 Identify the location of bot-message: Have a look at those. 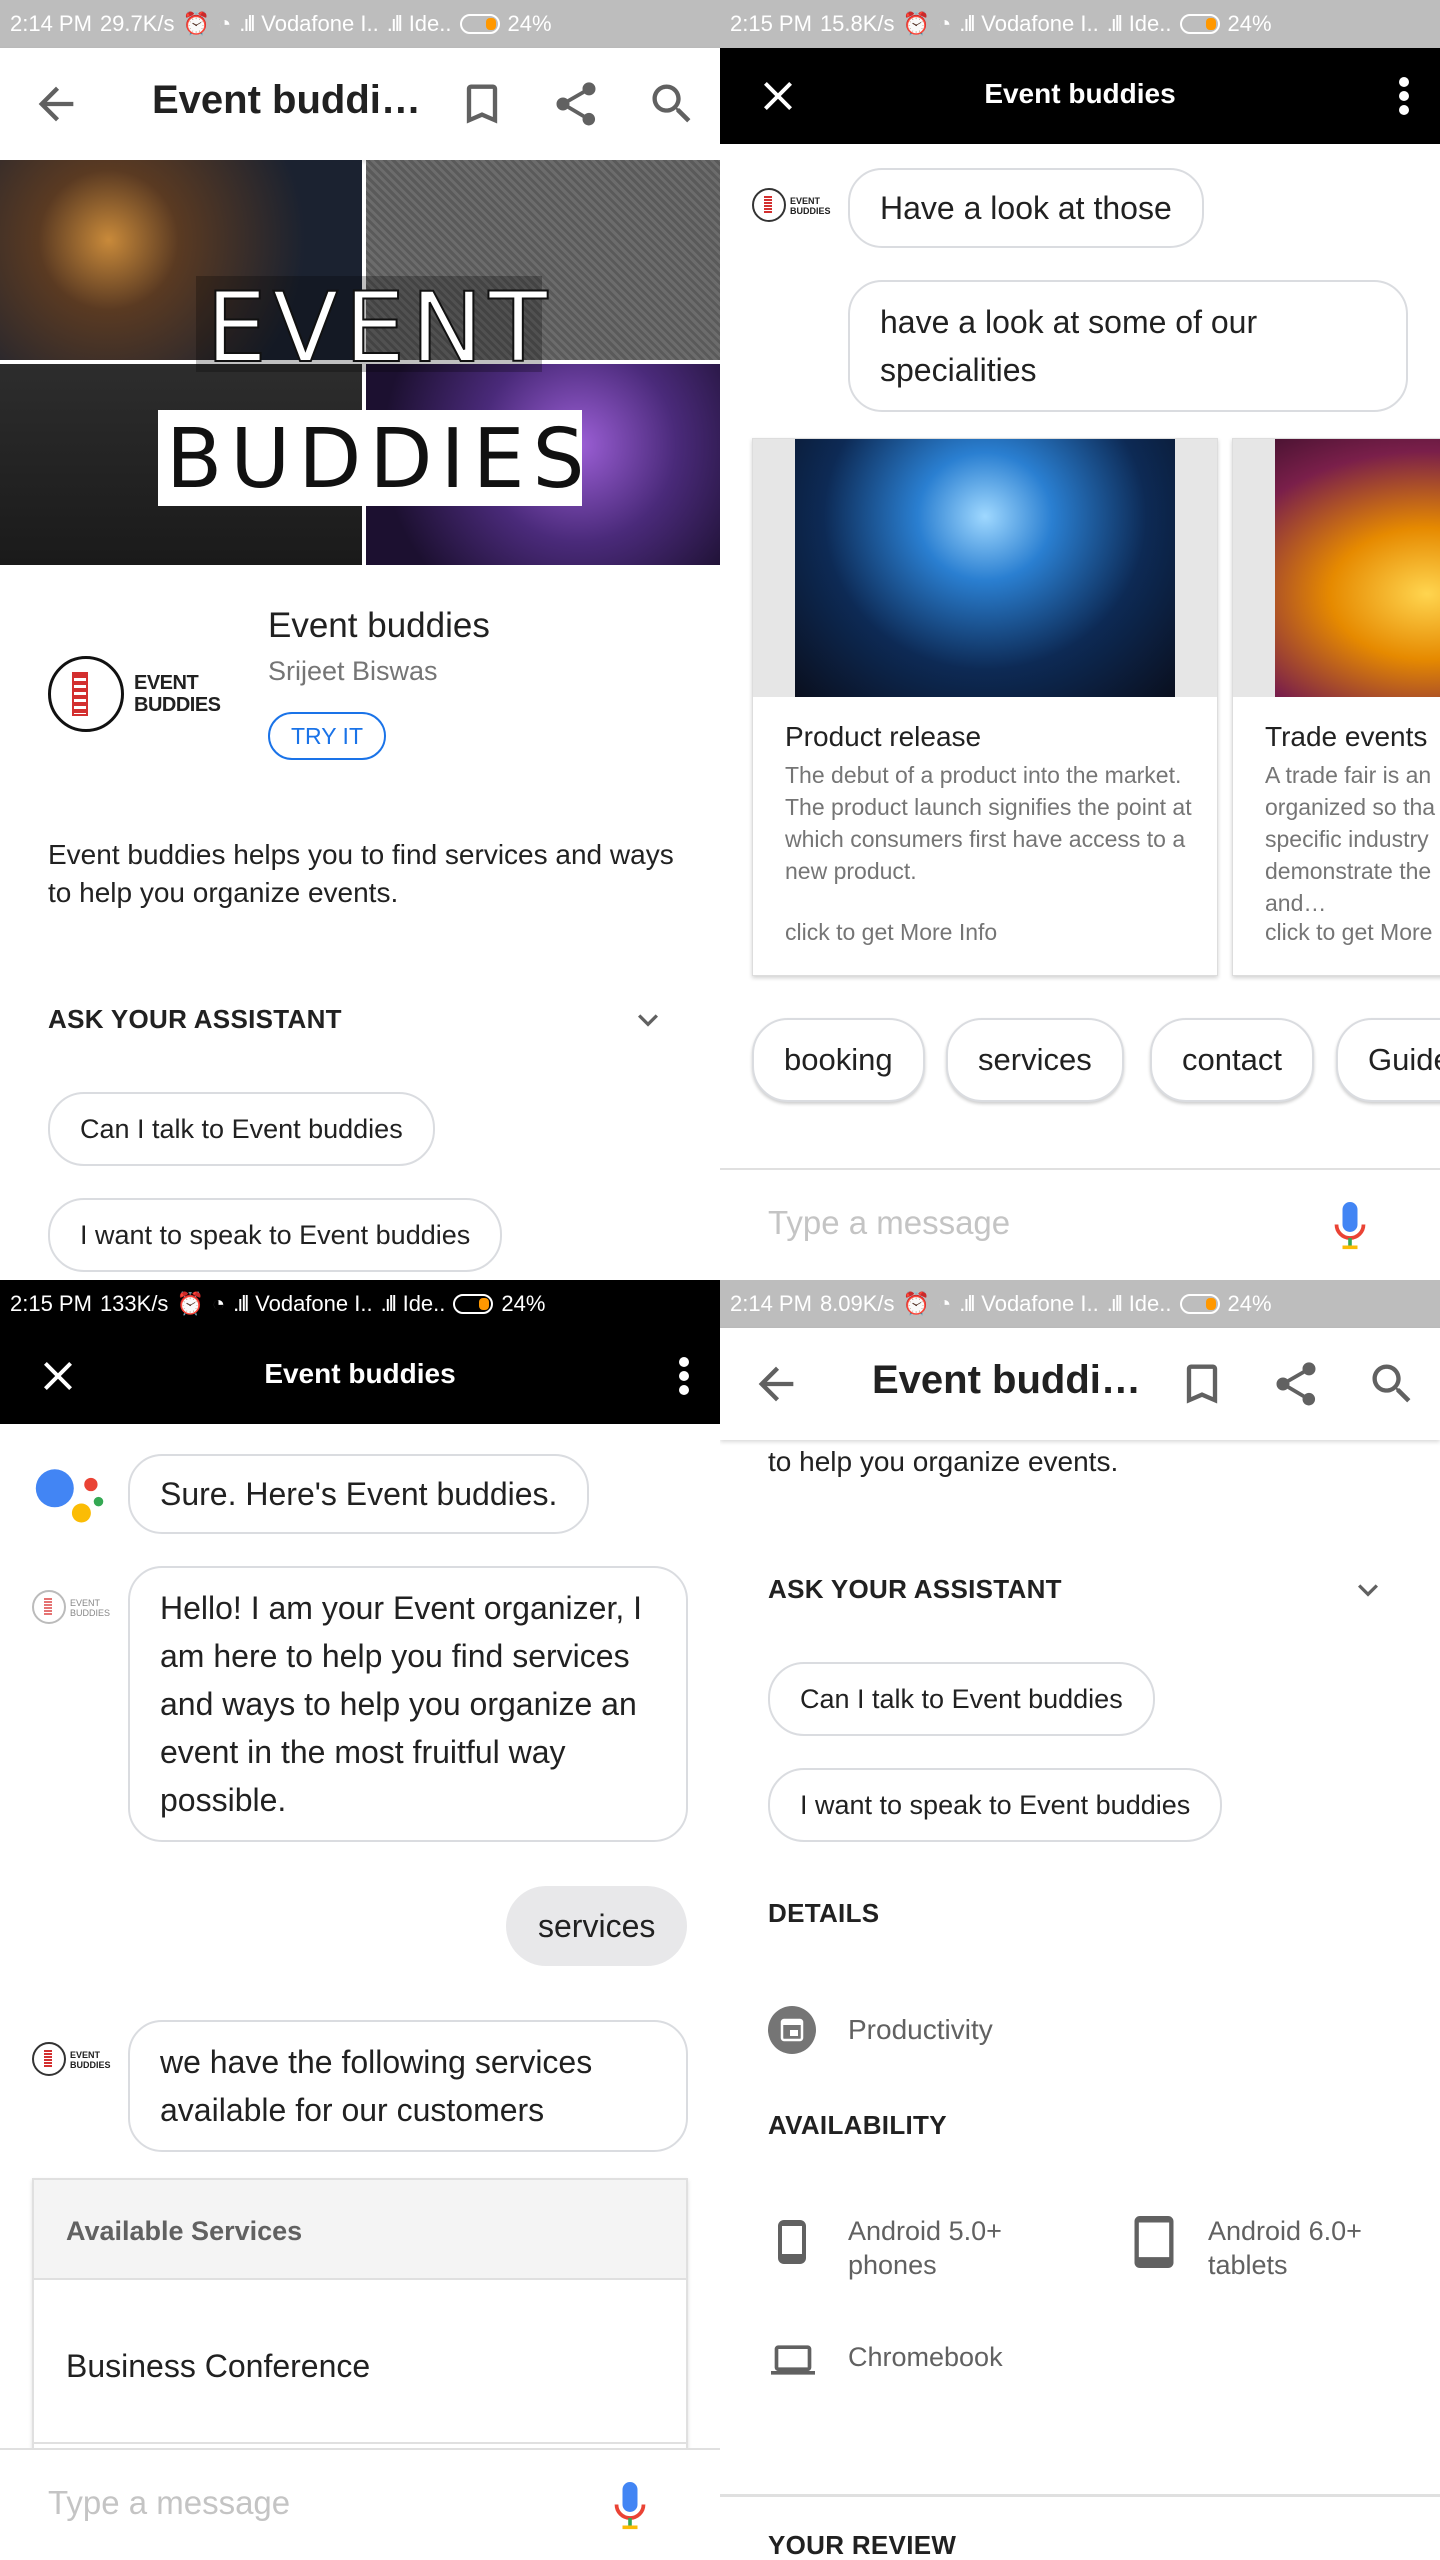
(1026, 208).